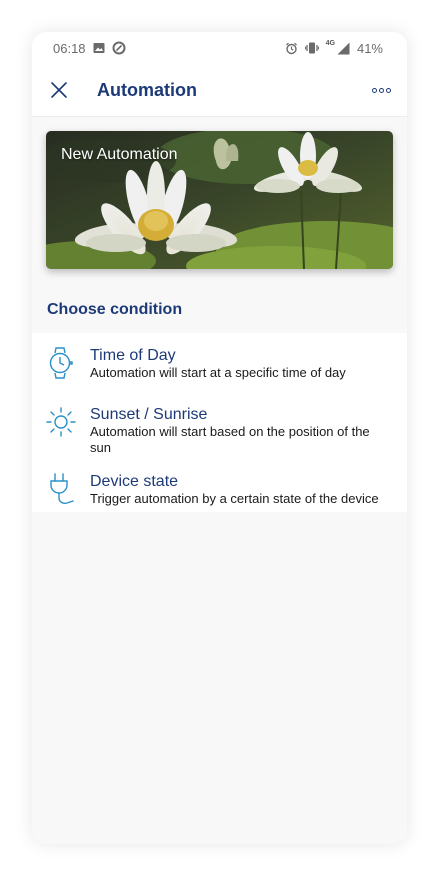 The image size is (439, 876). What do you see at coordinates (291, 48) in the screenshot?
I see `alarm-icon` at bounding box center [291, 48].